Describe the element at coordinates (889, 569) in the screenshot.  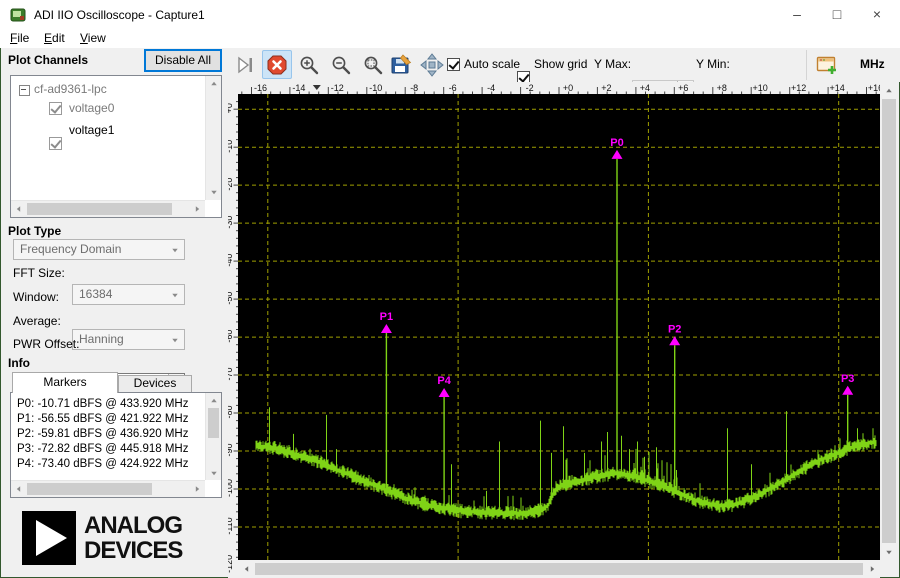
I see `scrollbar-corner` at that location.